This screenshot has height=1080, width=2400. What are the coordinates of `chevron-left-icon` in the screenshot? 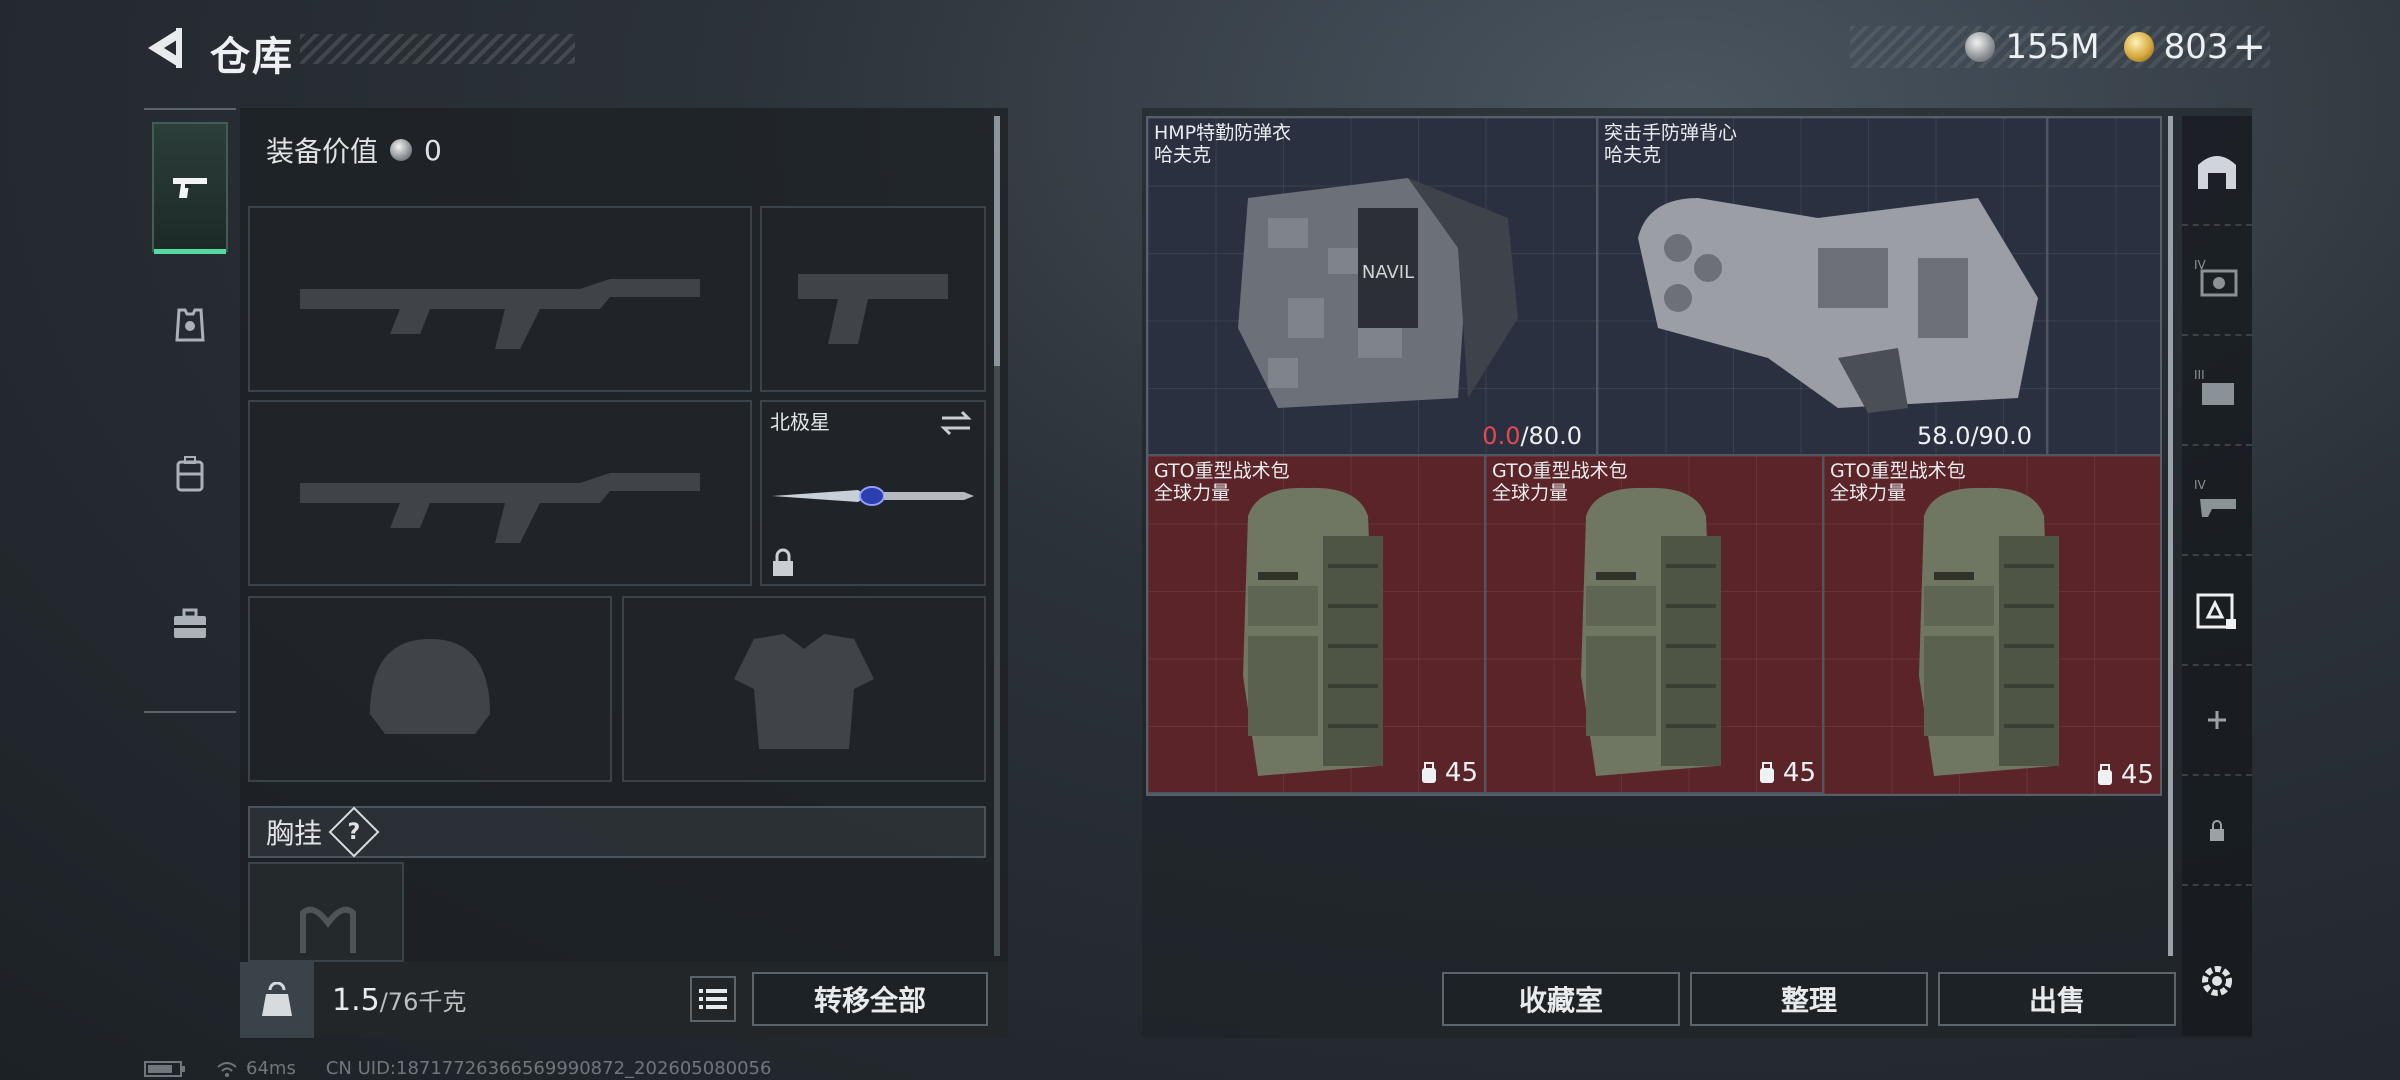 It's located at (165, 48).